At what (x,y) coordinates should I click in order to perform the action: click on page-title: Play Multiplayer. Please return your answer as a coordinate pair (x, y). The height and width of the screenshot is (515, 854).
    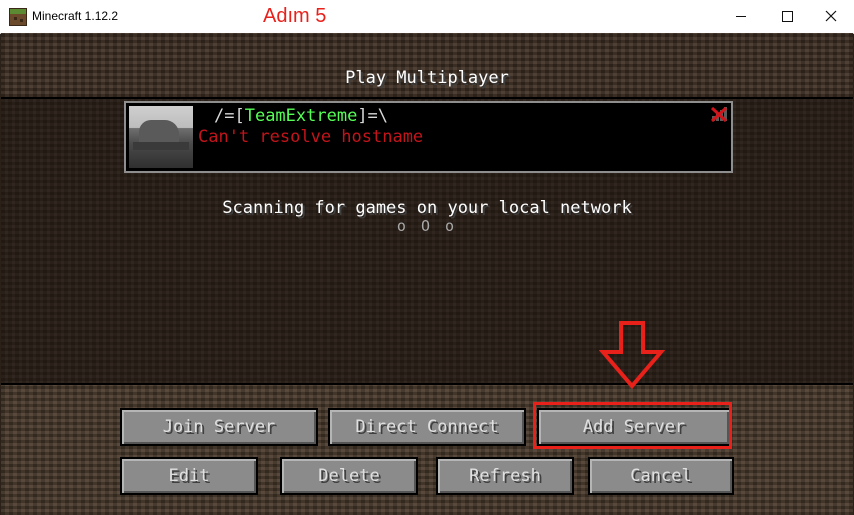
    Looking at the image, I should click on (427, 78).